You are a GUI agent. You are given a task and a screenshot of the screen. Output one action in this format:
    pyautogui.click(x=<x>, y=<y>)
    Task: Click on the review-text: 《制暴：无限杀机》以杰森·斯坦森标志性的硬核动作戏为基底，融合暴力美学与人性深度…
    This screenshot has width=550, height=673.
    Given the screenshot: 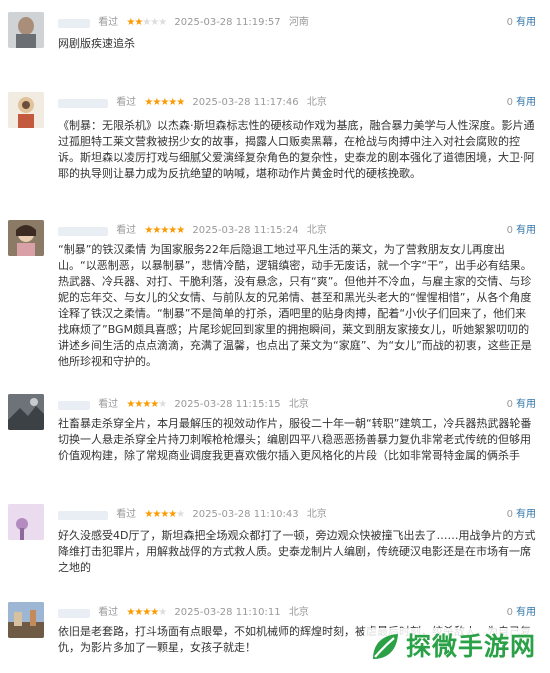 What is the action you would take?
    pyautogui.click(x=296, y=149)
    